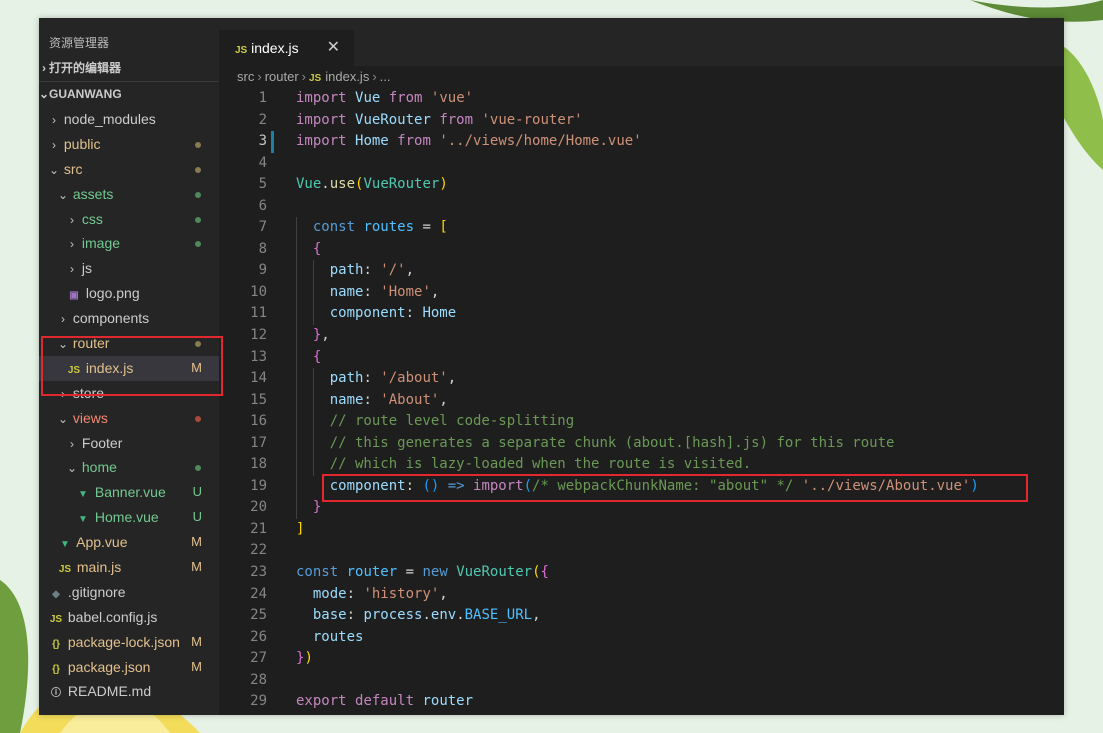  I want to click on code-line: 20 }, so click(641, 508).